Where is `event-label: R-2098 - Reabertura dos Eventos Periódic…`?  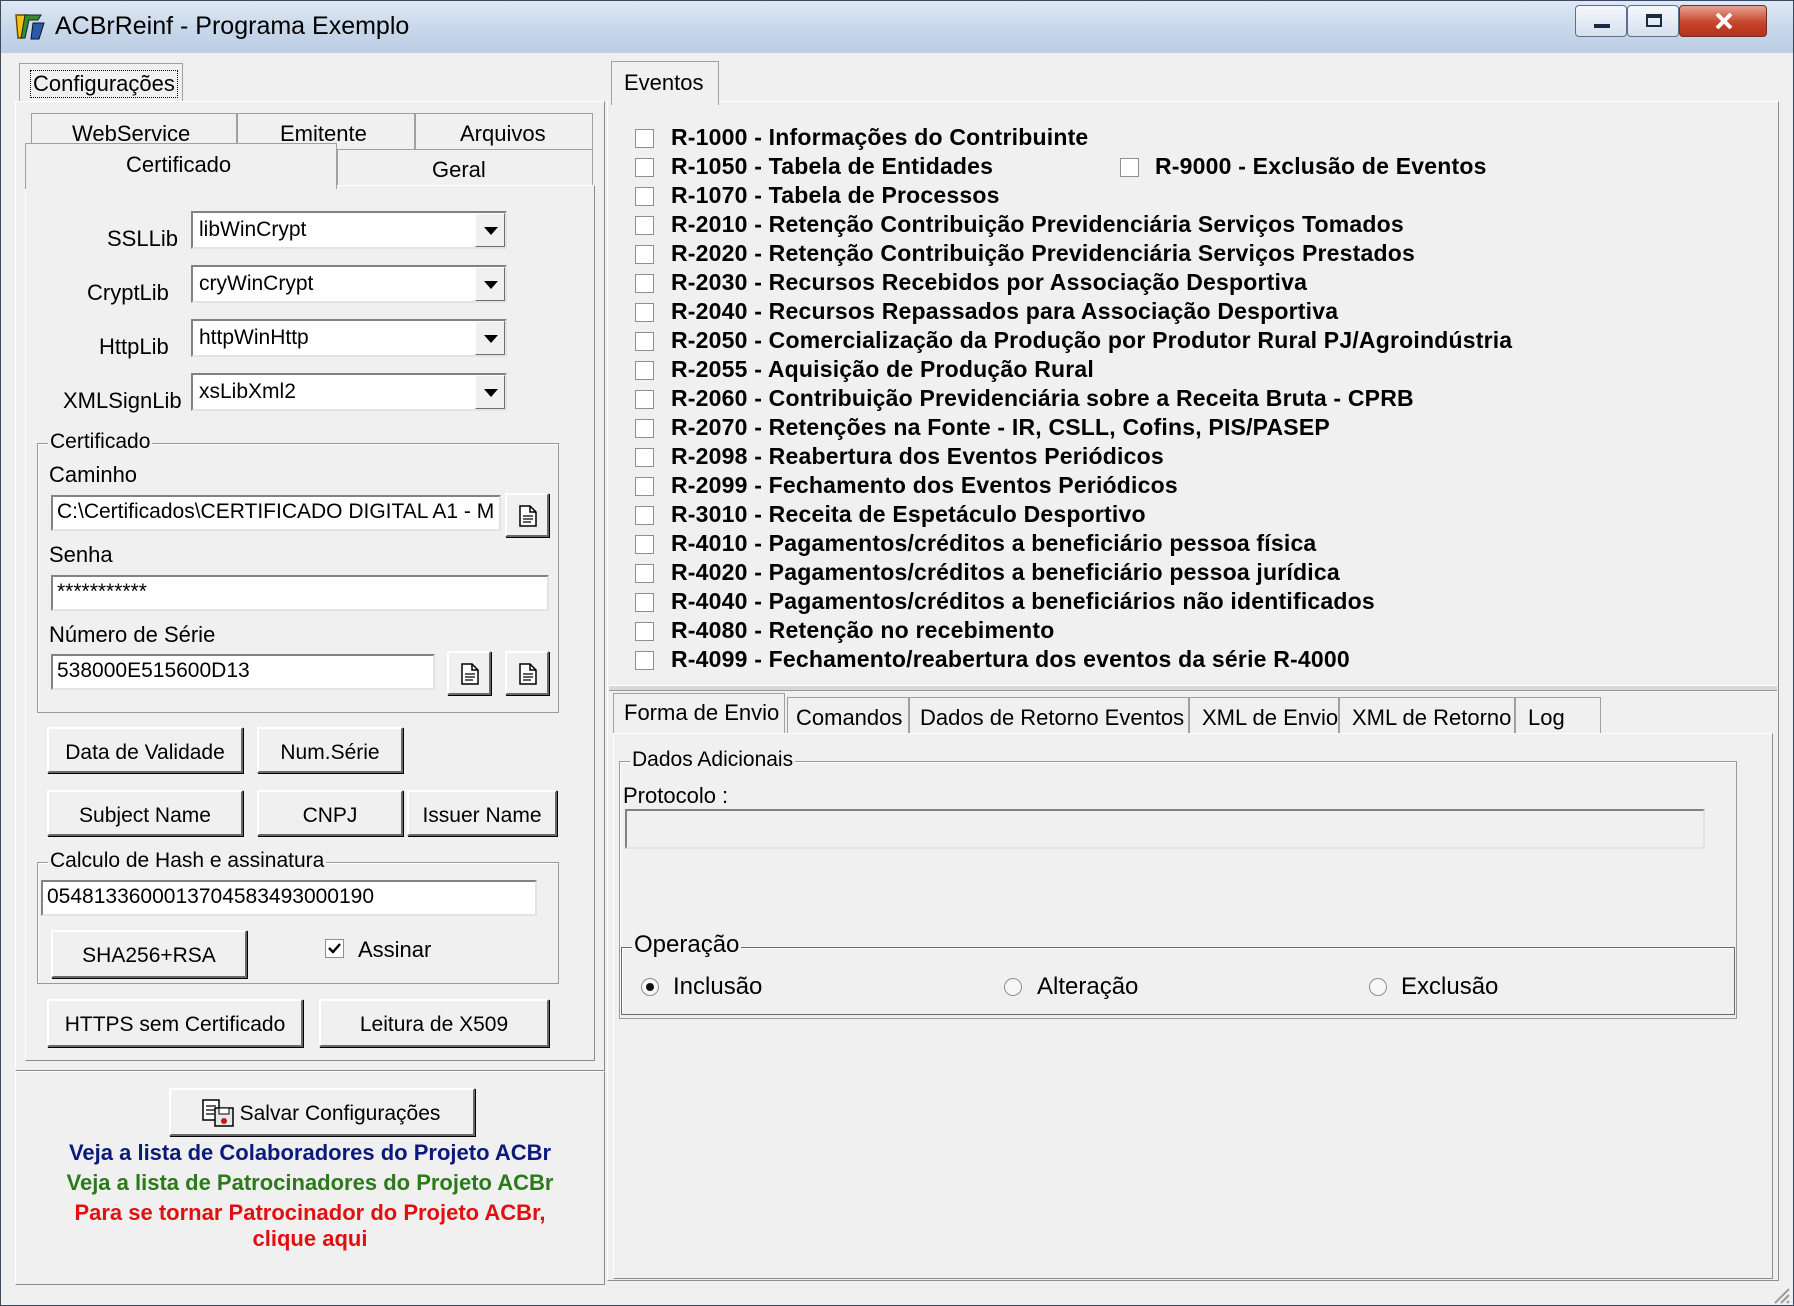 event-label: R-2098 - Reabertura dos Eventos Periódic… is located at coordinates (917, 456).